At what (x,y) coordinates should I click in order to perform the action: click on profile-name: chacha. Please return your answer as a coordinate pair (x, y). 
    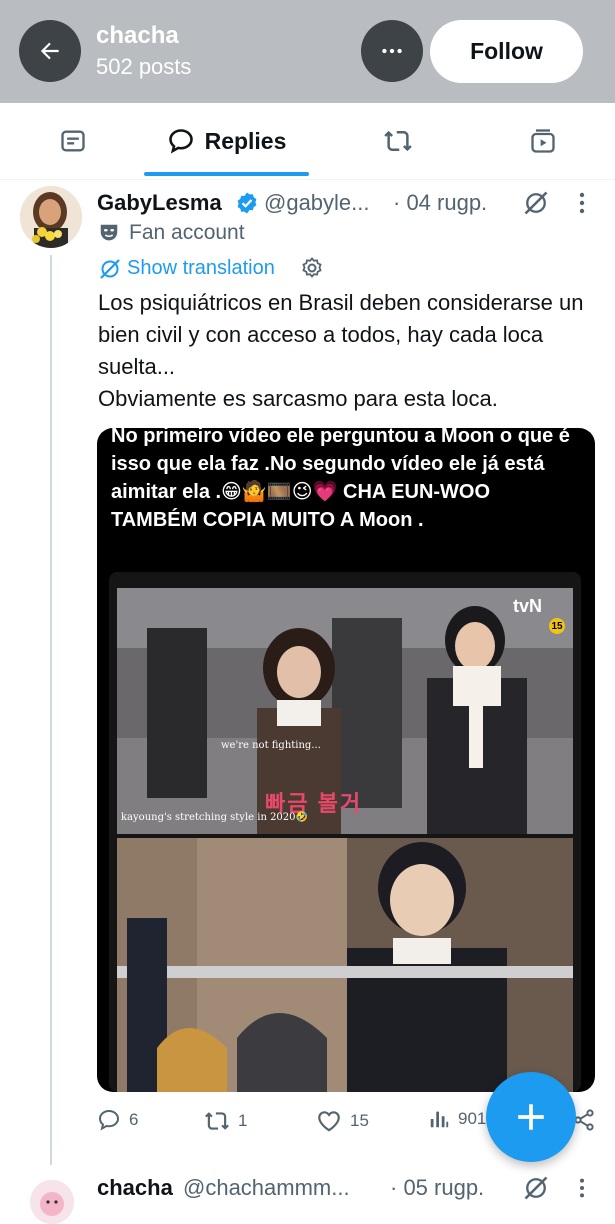
    Looking at the image, I should click on (137, 35).